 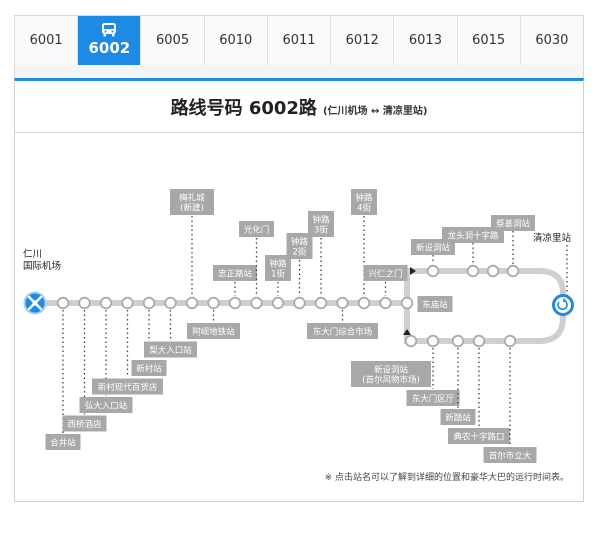 I want to click on stop-label: 梅礼城(新建), so click(x=192, y=202).